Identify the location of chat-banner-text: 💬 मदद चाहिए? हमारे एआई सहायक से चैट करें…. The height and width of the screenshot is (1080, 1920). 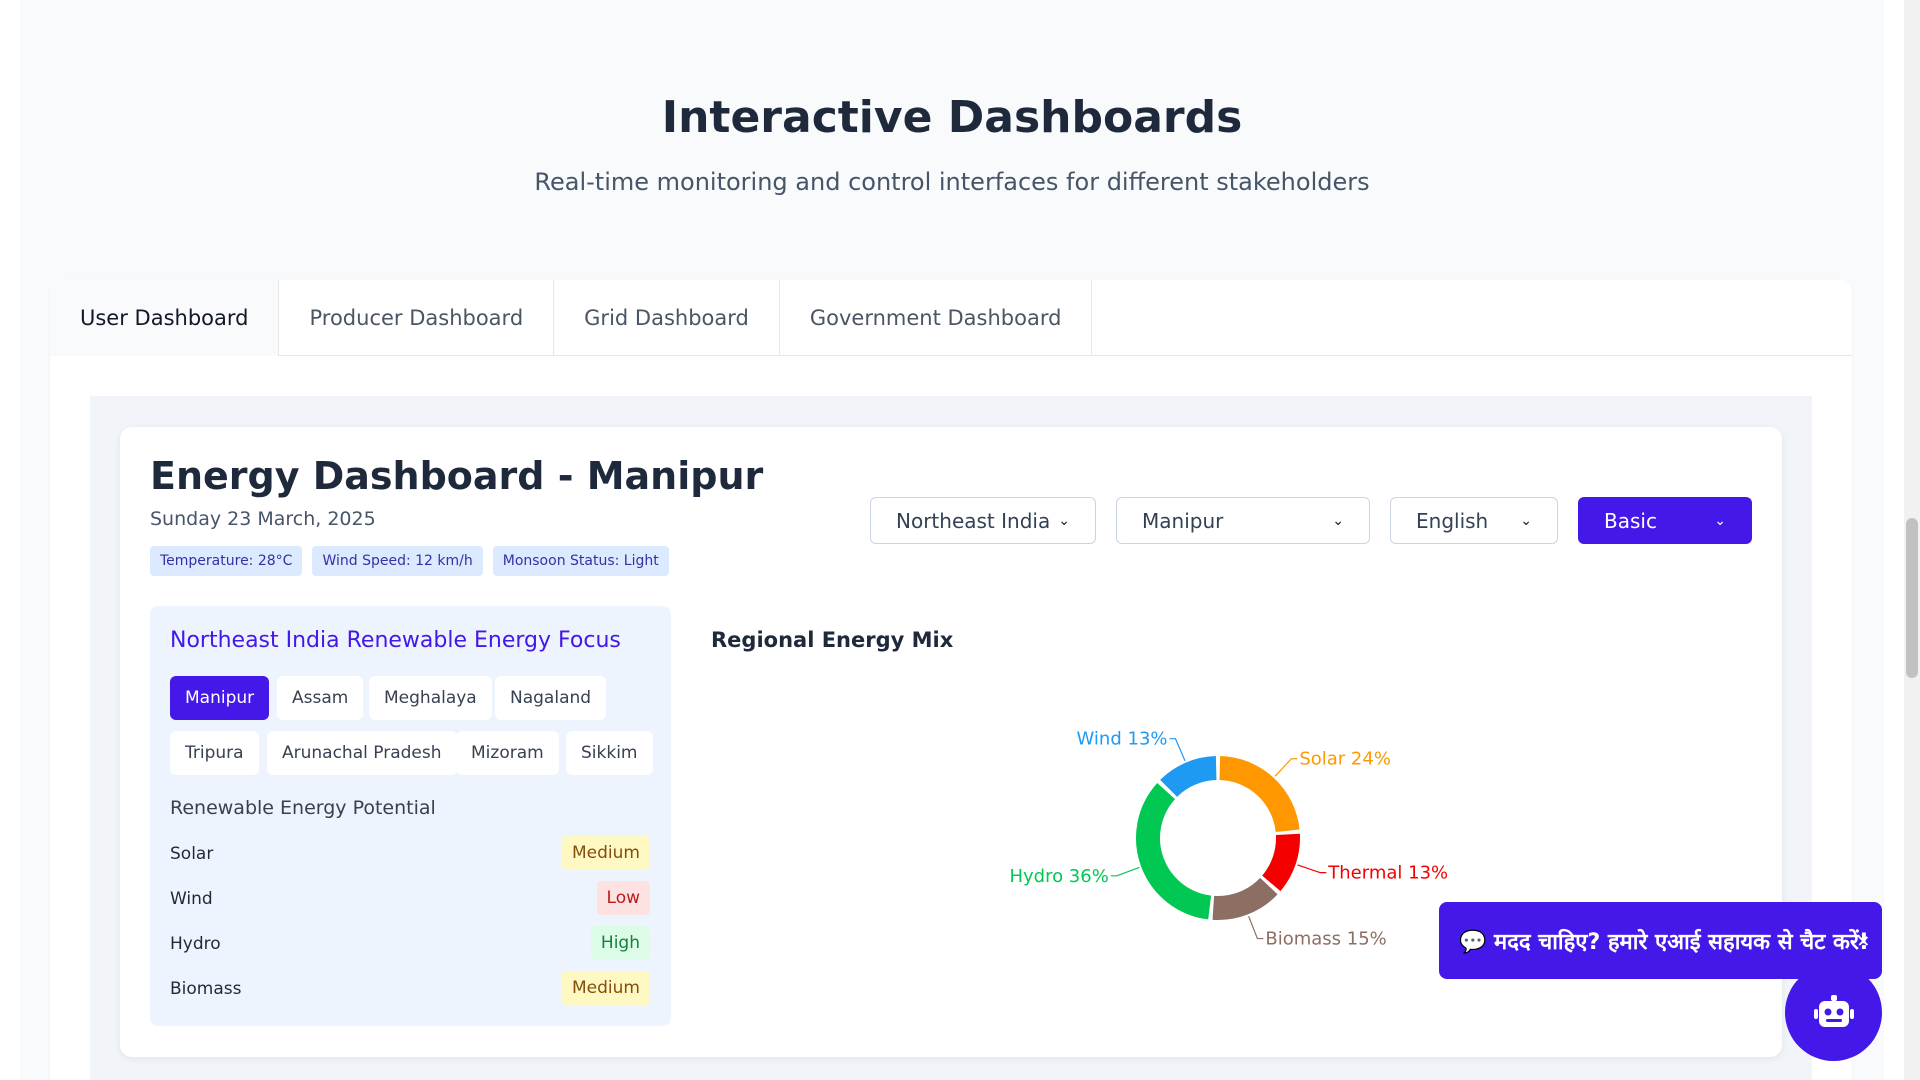
(1664, 942).